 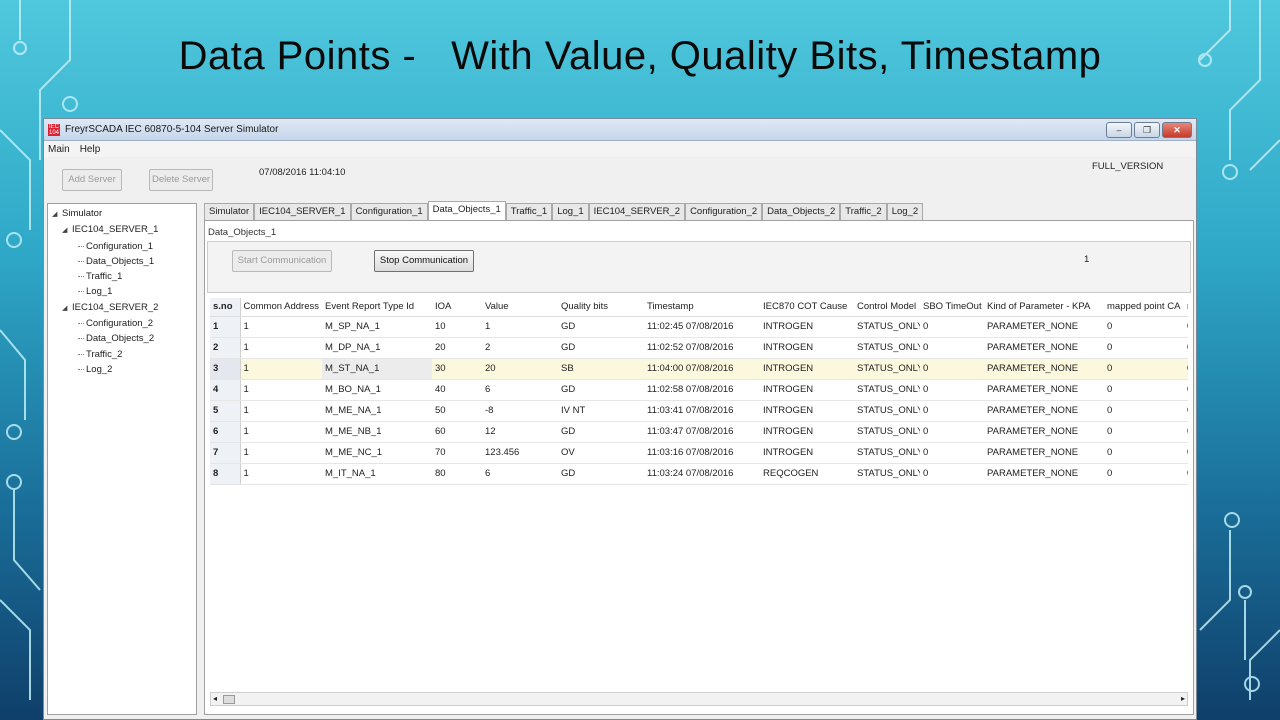 What do you see at coordinates (457, 411) in the screenshot?
I see `table-cell: 50` at bounding box center [457, 411].